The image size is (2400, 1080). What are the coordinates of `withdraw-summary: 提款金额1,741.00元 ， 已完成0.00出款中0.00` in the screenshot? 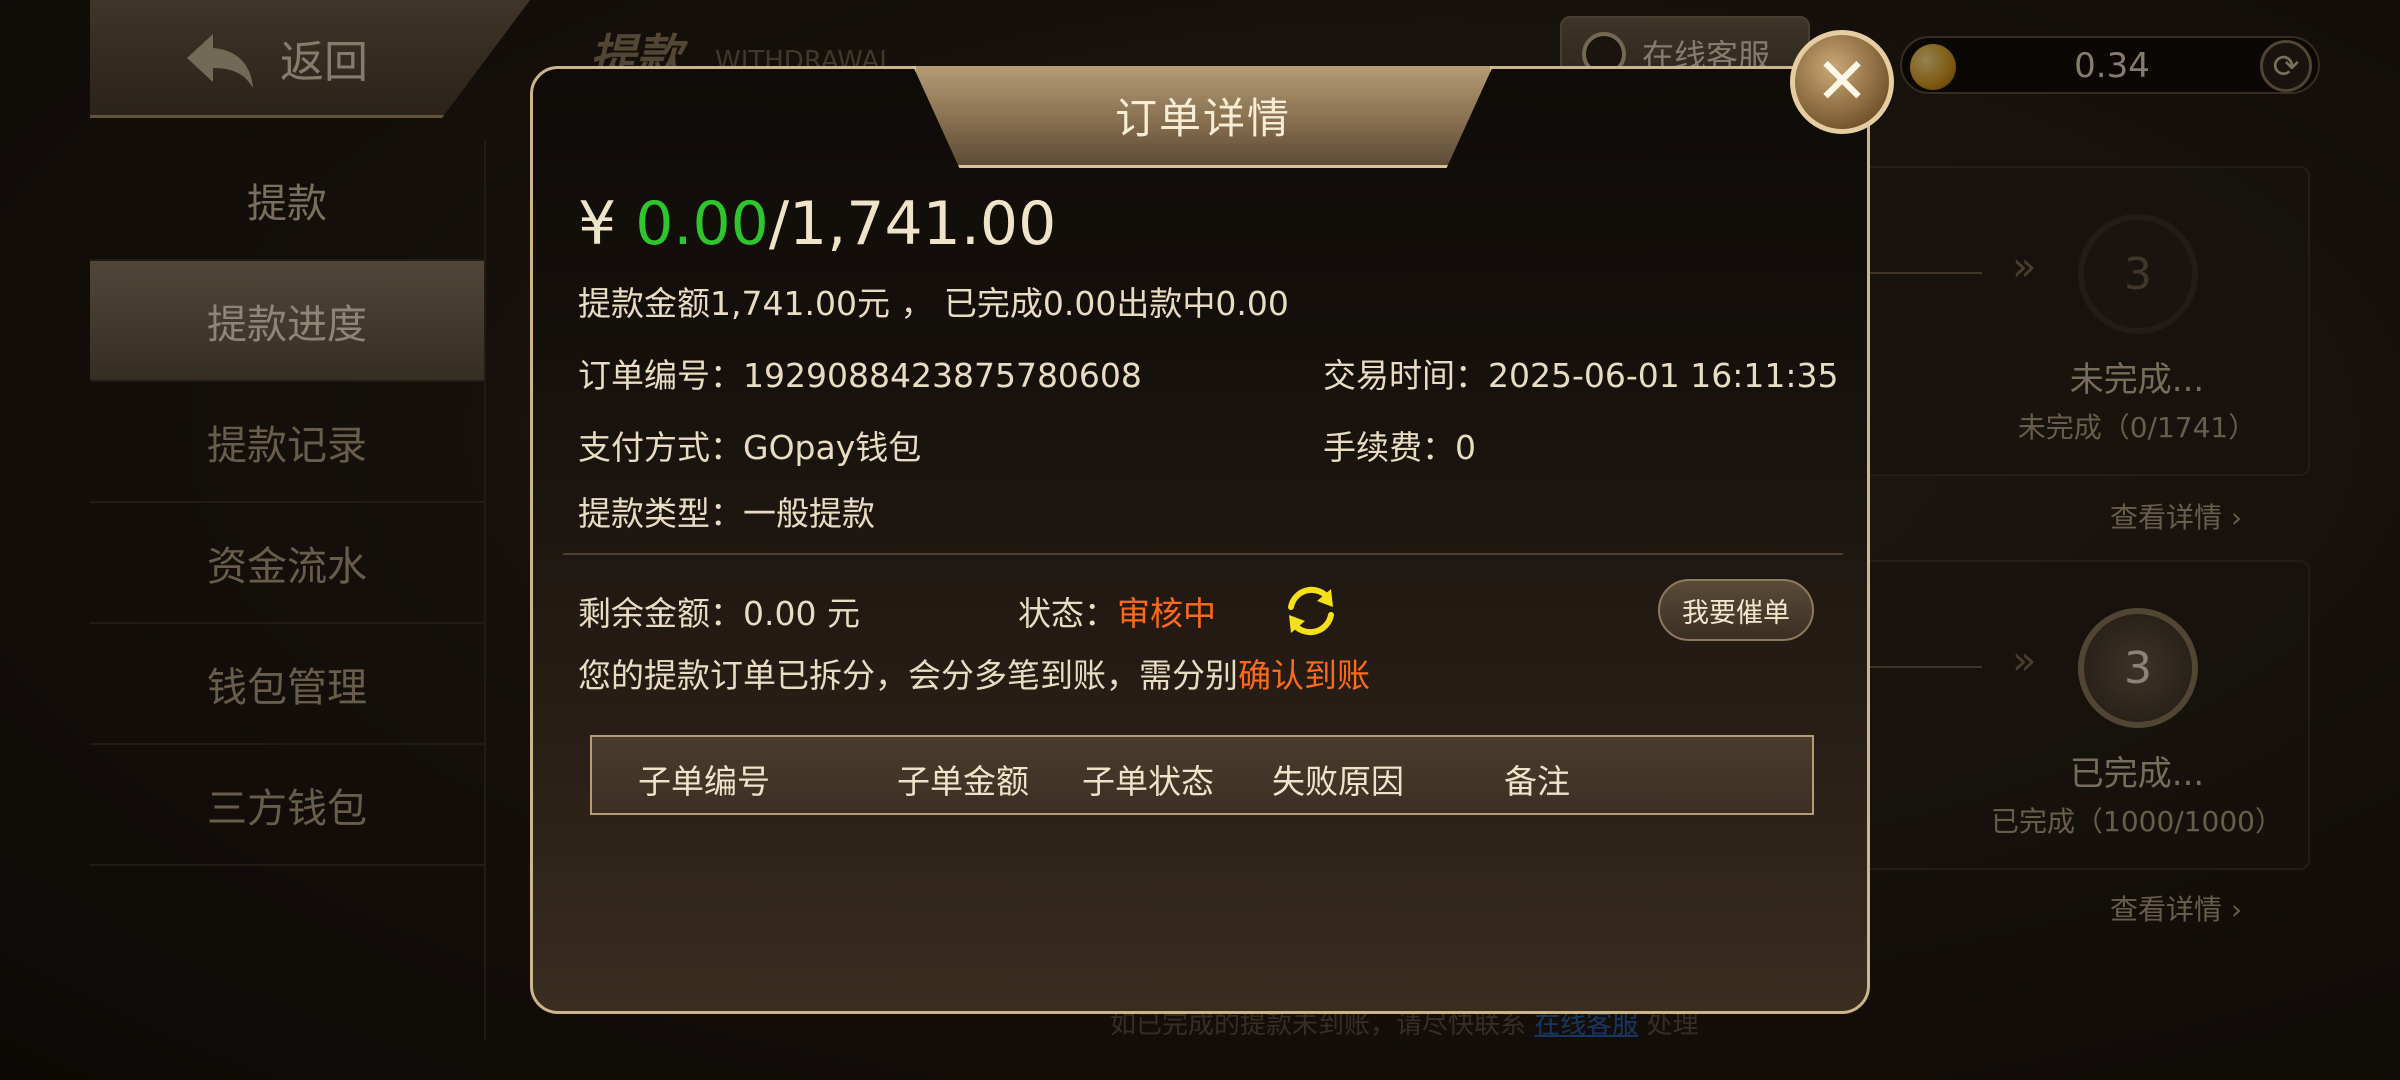 It's located at (933, 303).